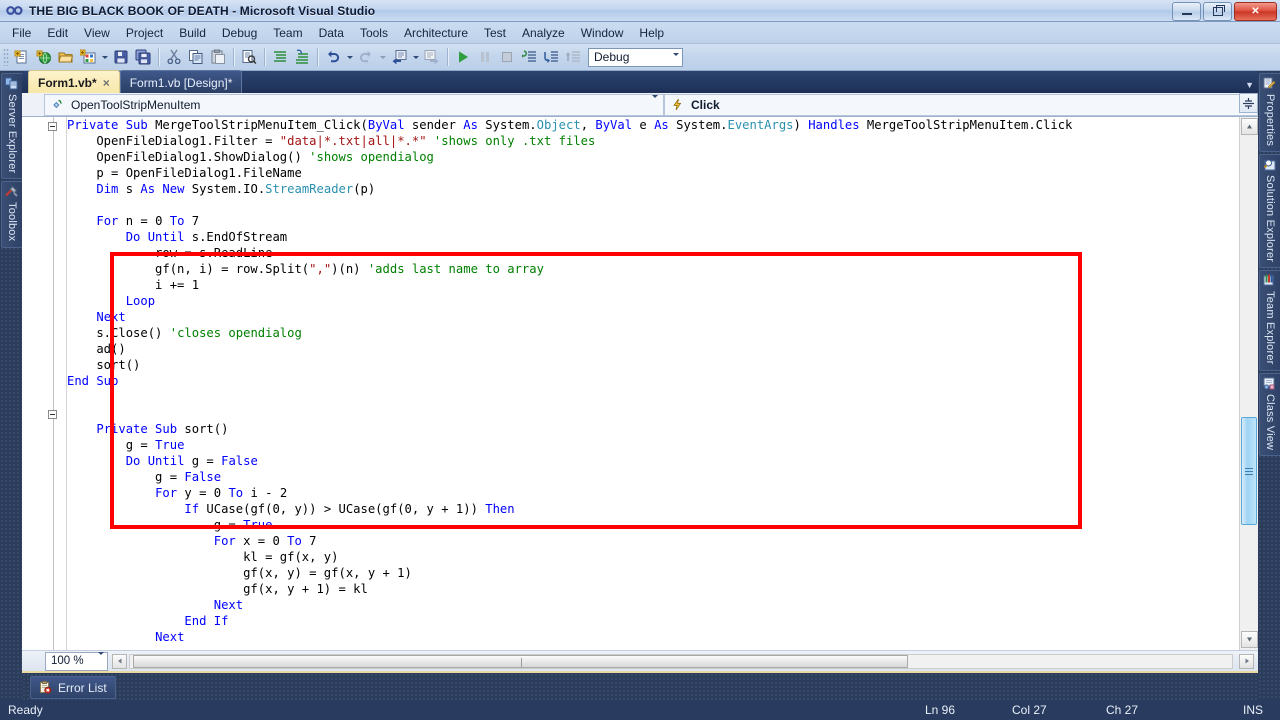  What do you see at coordinates (66, 57) in the screenshot?
I see `open-file-icon` at bounding box center [66, 57].